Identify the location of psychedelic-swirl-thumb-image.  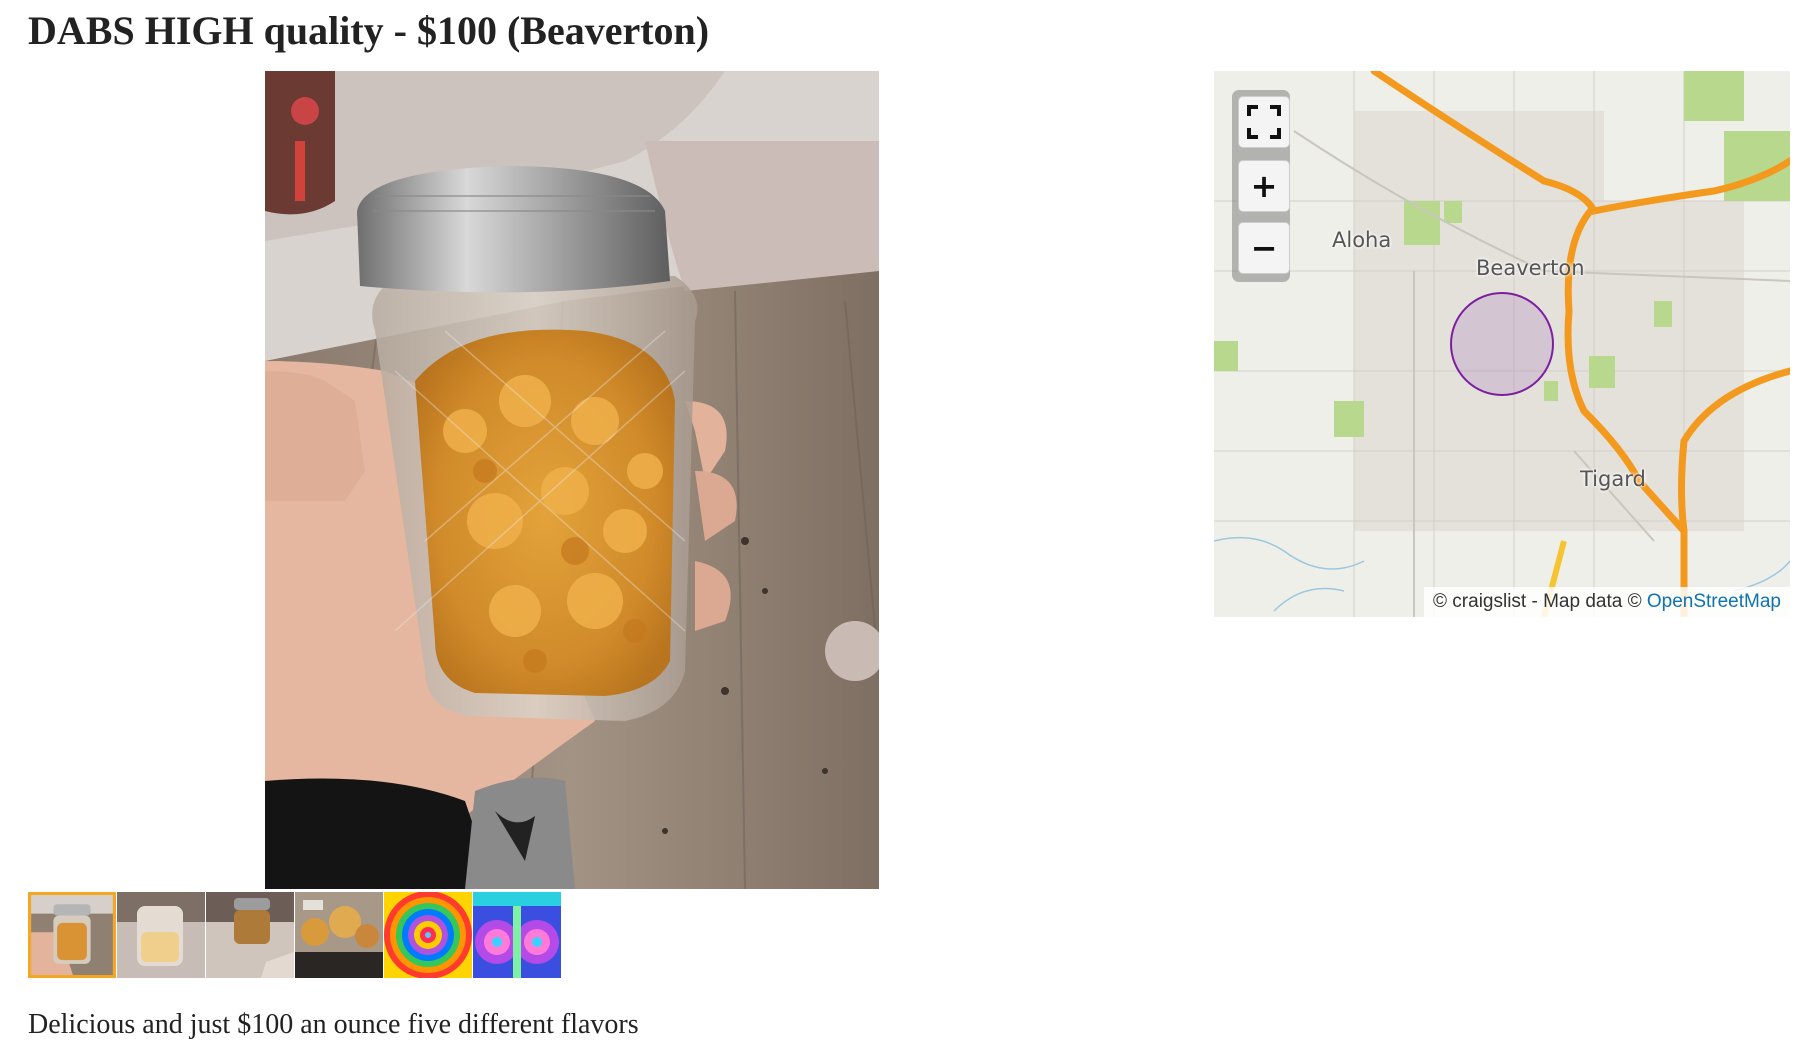
(517, 935).